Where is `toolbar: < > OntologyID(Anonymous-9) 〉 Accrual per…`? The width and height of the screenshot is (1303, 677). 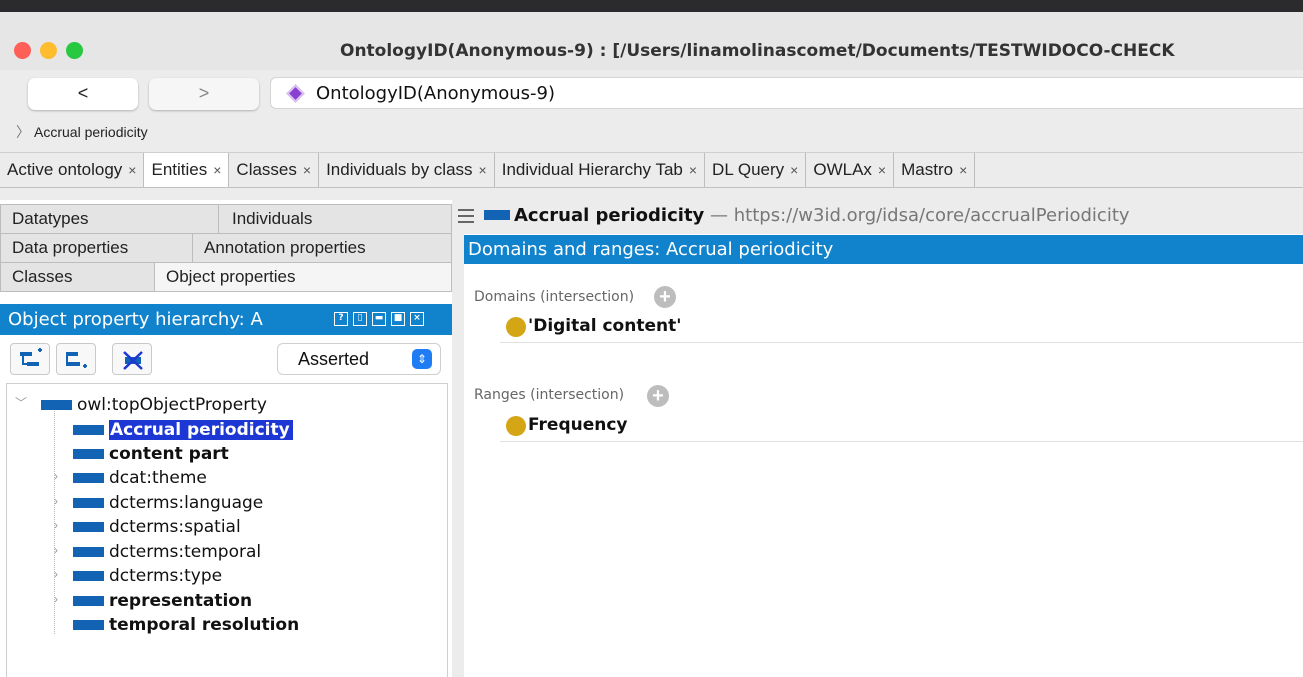
toolbar: < > OntologyID(Anonymous-9) 〉 Accrual per… is located at coordinates (651, 111).